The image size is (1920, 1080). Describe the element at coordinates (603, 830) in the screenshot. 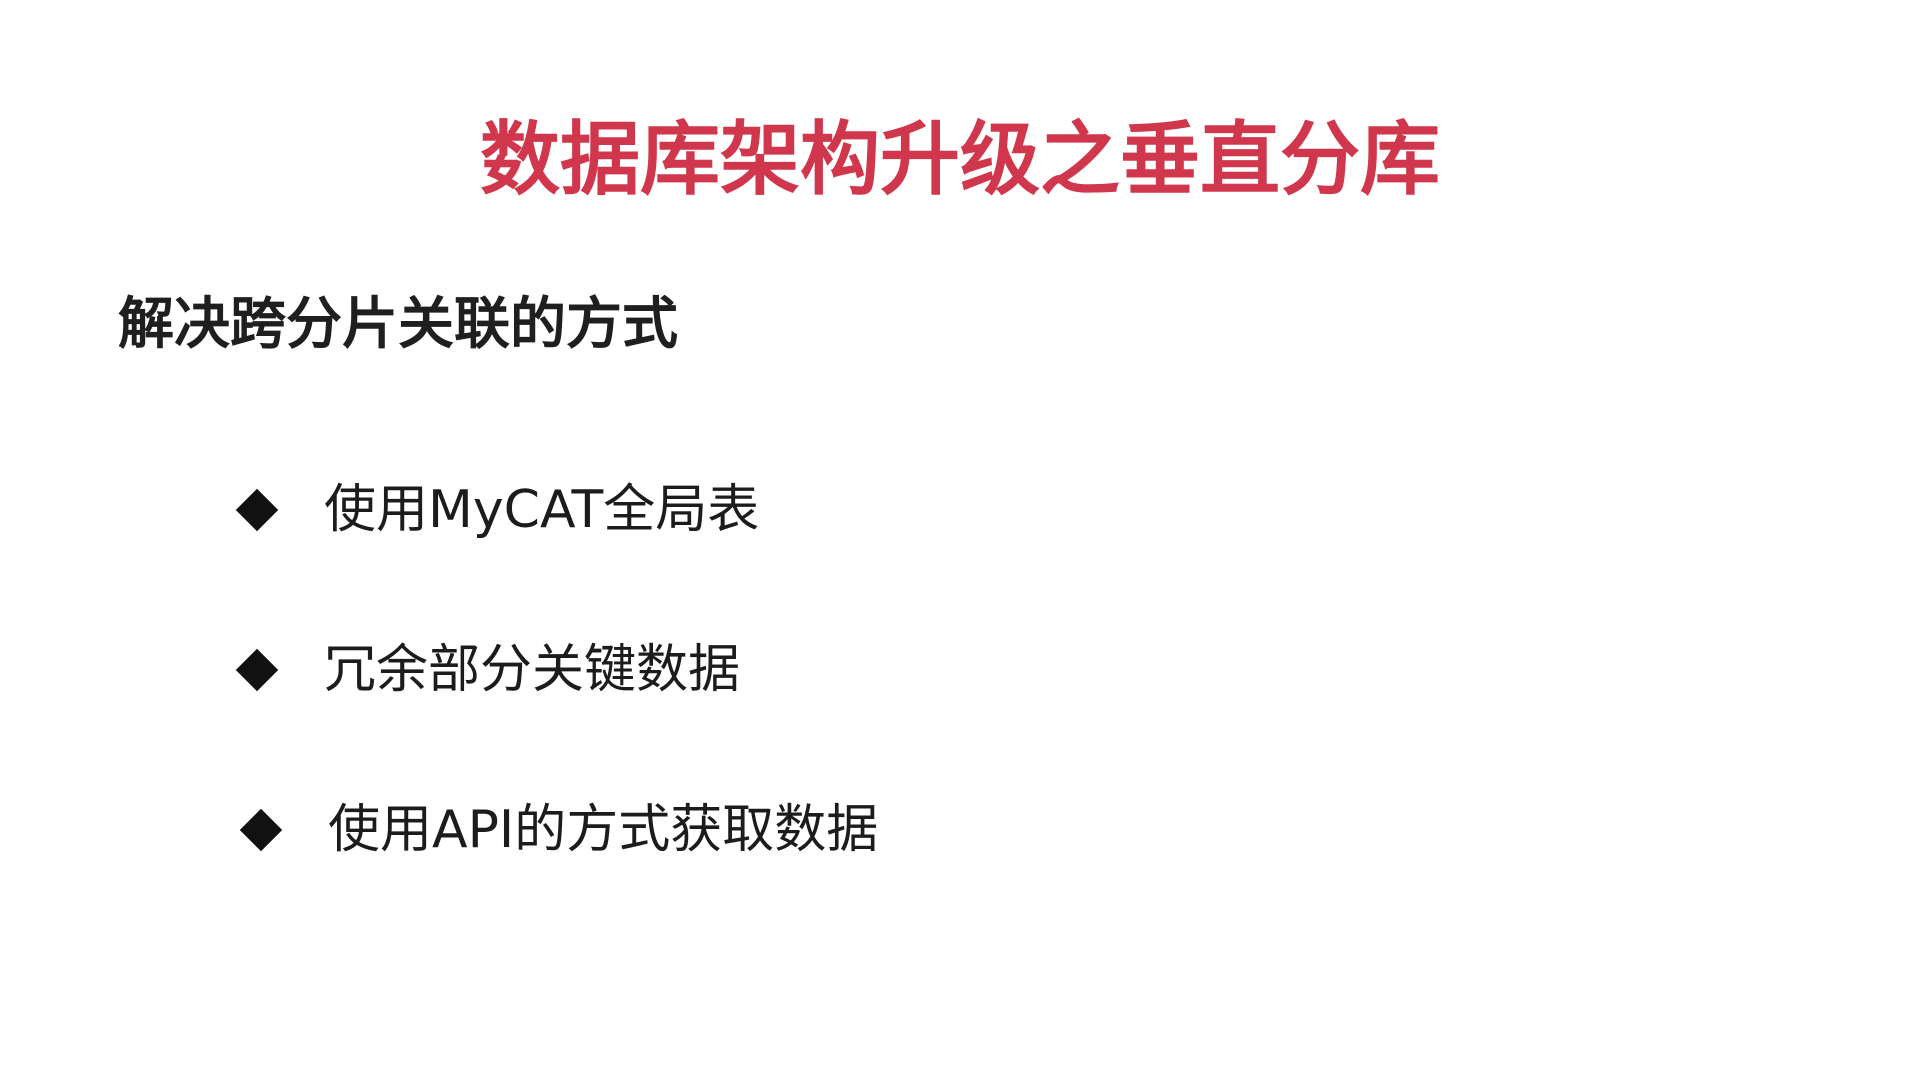

I see `bullet-text: 使用API的方式获取数据` at that location.